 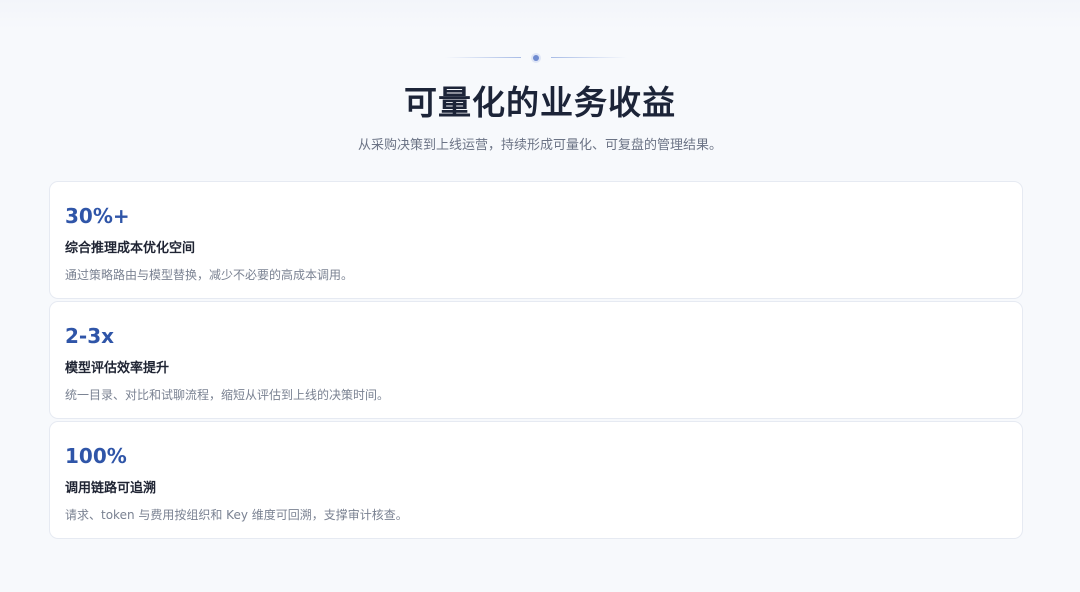 I want to click on ornament-line-right, so click(x=589, y=57).